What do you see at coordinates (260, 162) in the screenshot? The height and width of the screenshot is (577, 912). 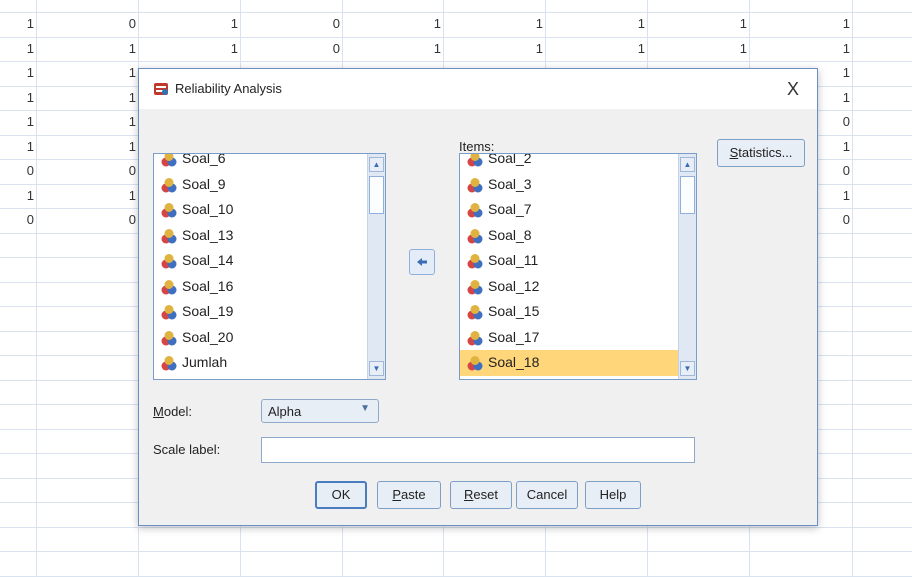 I see `list-item: Soal_6` at bounding box center [260, 162].